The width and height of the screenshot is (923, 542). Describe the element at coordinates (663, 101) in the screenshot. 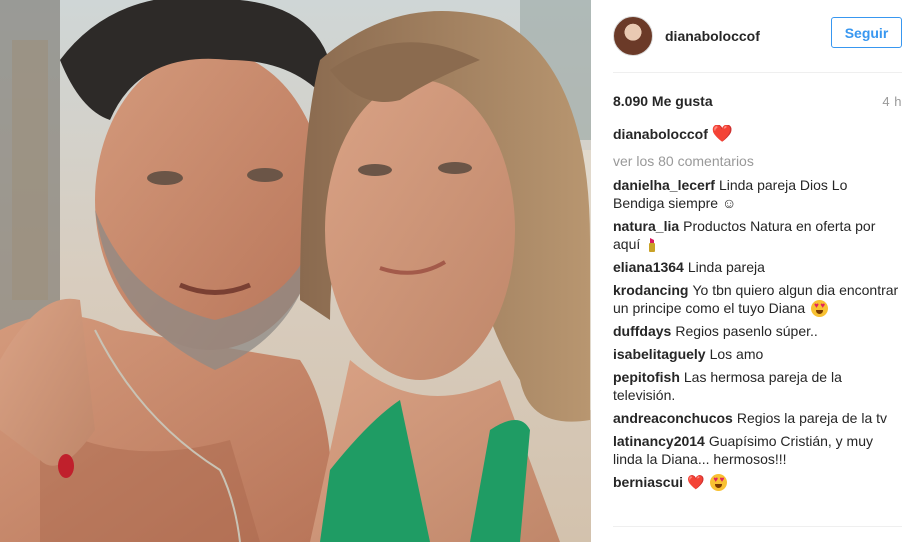

I see `likes-count: 8.090 Me gusta` at that location.